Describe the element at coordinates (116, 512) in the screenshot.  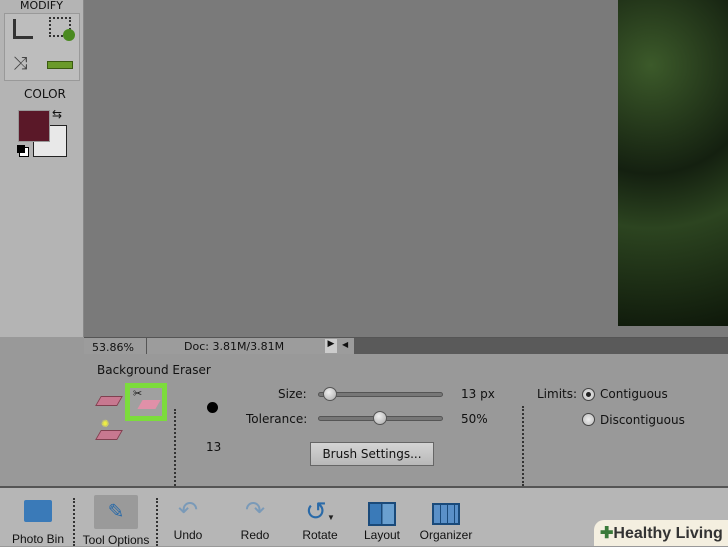
I see `tool-options-icon: ✎` at that location.